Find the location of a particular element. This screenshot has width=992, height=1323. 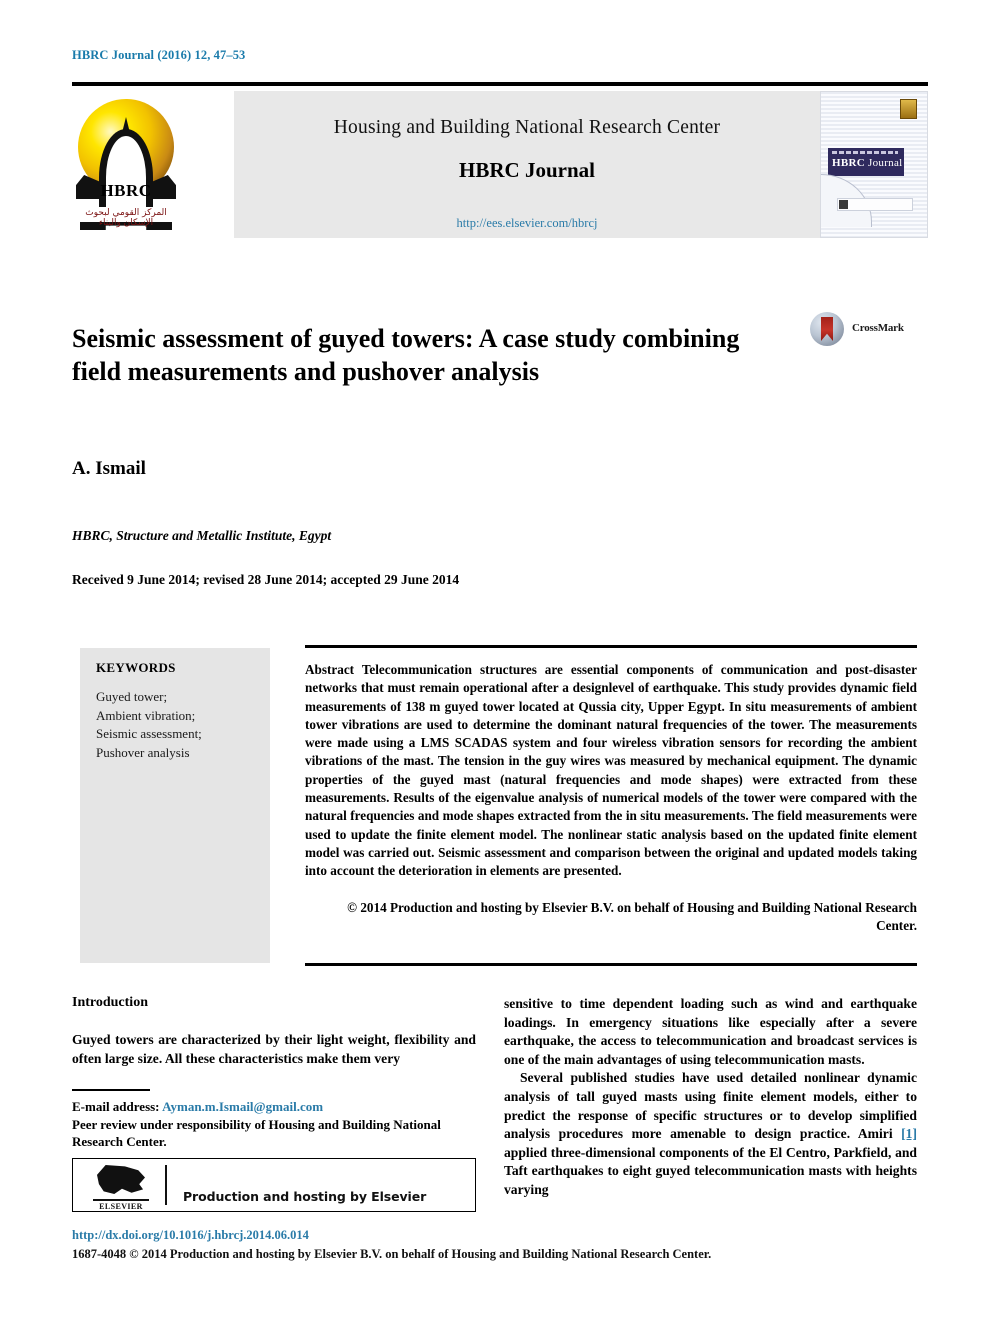

journal-cover-thumbnail: HBRC Journal is located at coordinates (874, 164).